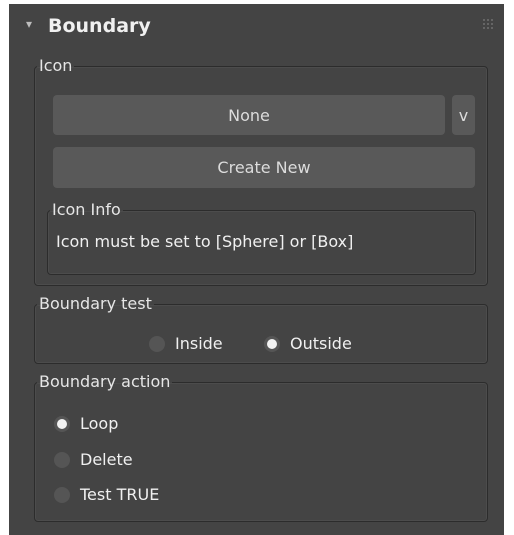 Image resolution: width=514 pixels, height=535 pixels. I want to click on boundary-action-legend: Boundary action, so click(105, 381).